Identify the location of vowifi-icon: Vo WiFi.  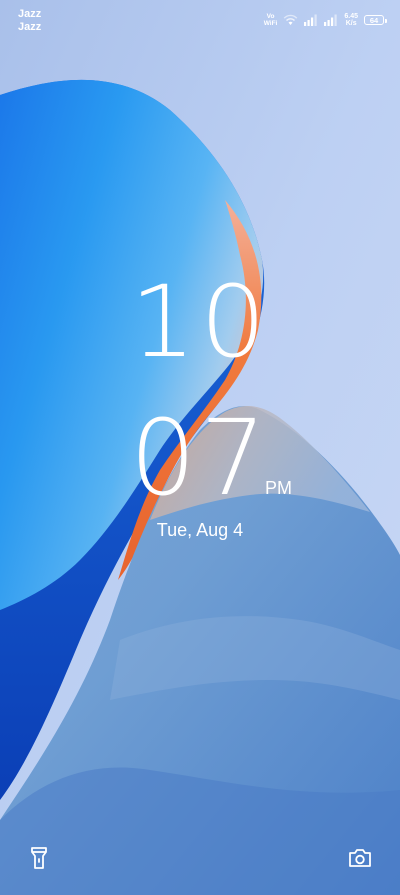
(271, 20).